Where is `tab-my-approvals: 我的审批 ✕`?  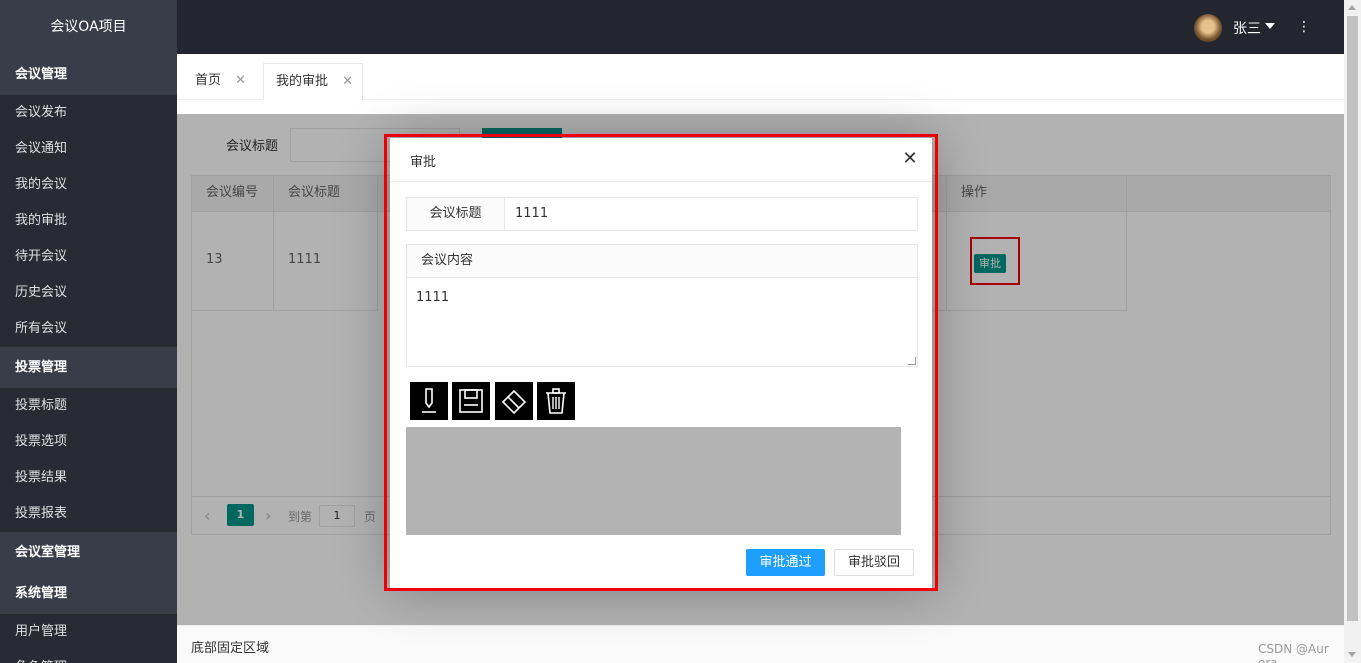
tab-my-approvals: 我的审批 ✕ is located at coordinates (313, 82).